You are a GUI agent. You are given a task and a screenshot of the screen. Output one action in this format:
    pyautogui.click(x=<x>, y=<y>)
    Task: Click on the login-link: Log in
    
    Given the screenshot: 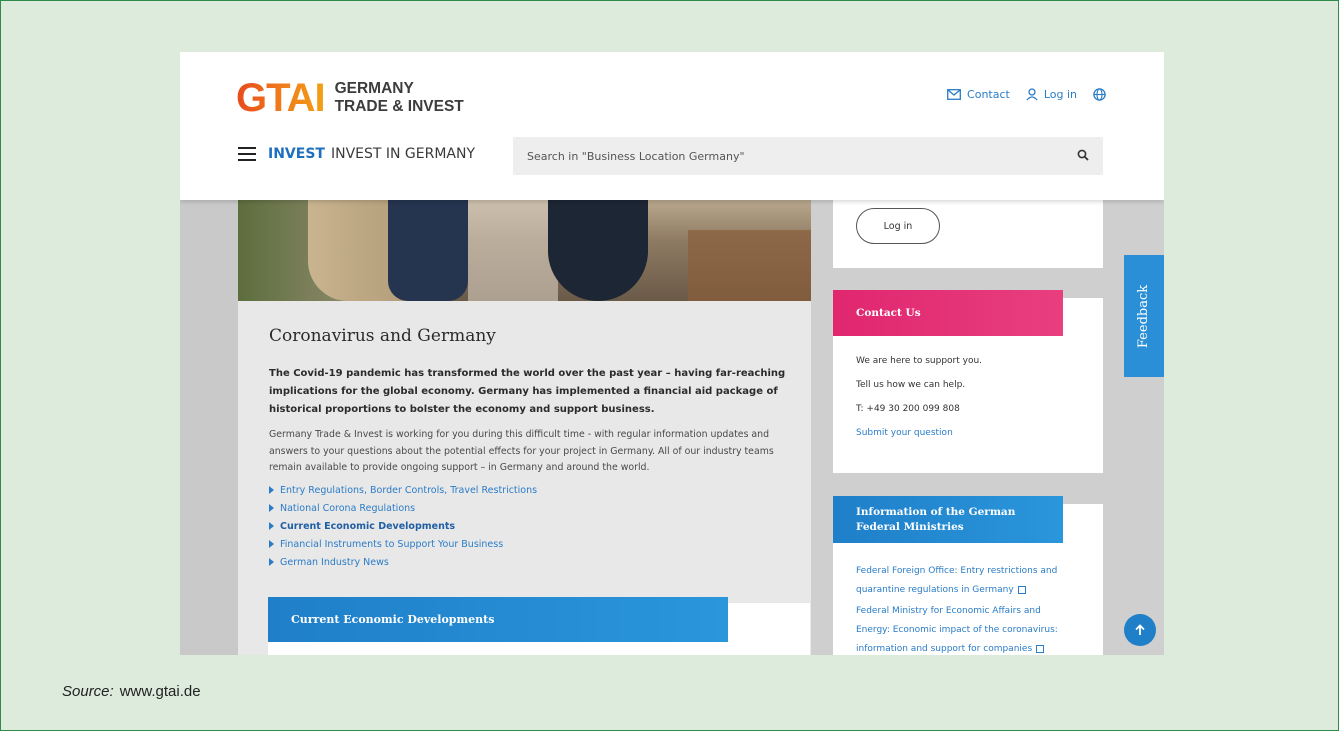 What is the action you would take?
    pyautogui.click(x=1051, y=94)
    